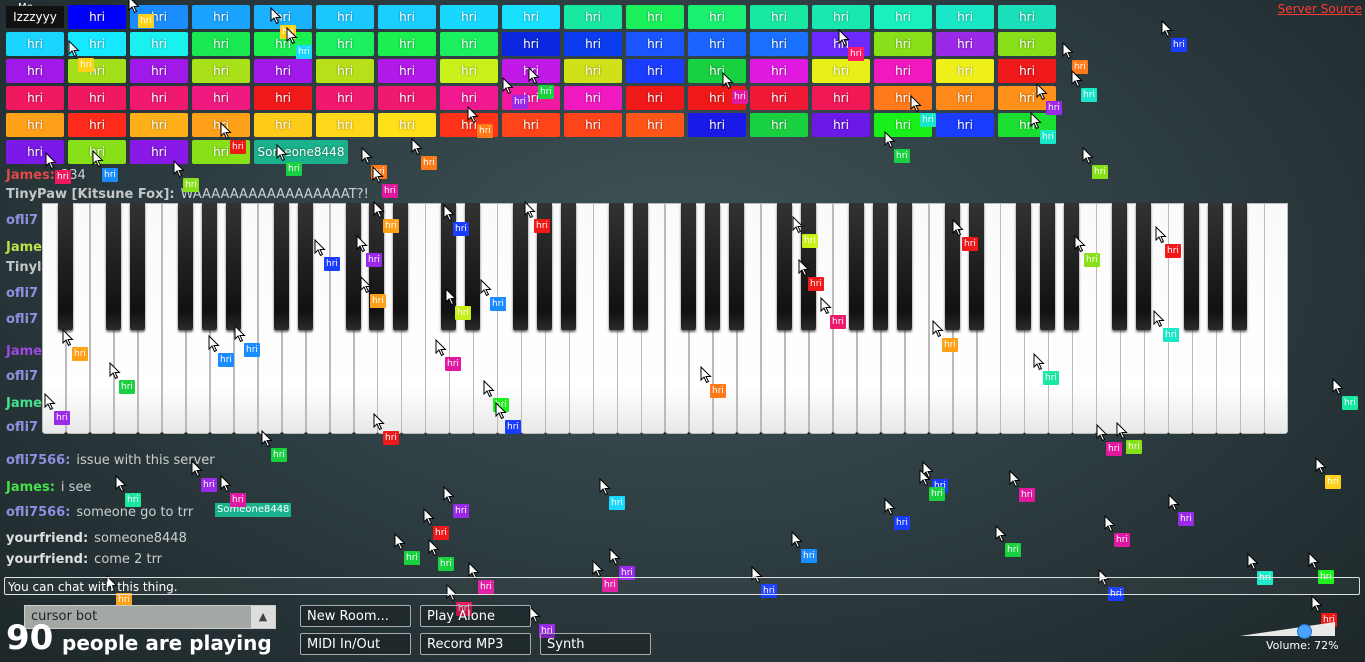  I want to click on chat-author: James:, so click(30, 487).